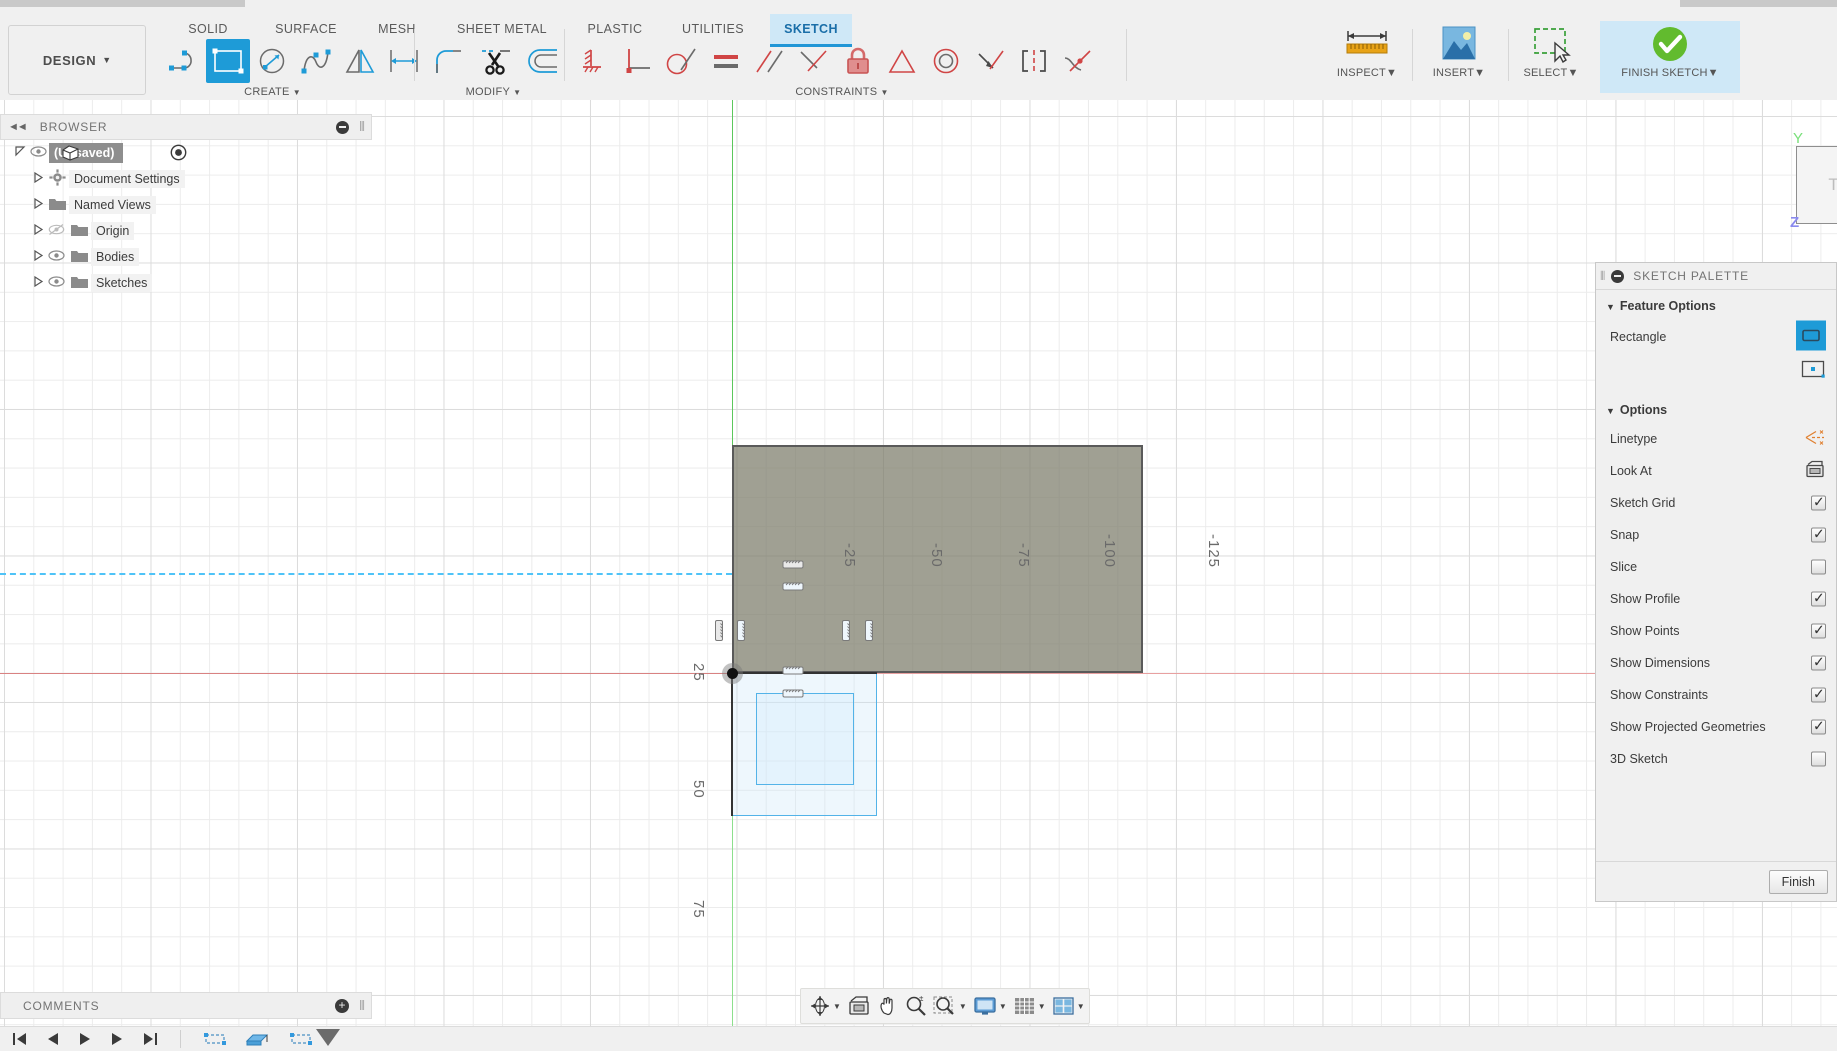  Describe the element at coordinates (916, 1006) in the screenshot. I see `zoom-button: ±` at that location.